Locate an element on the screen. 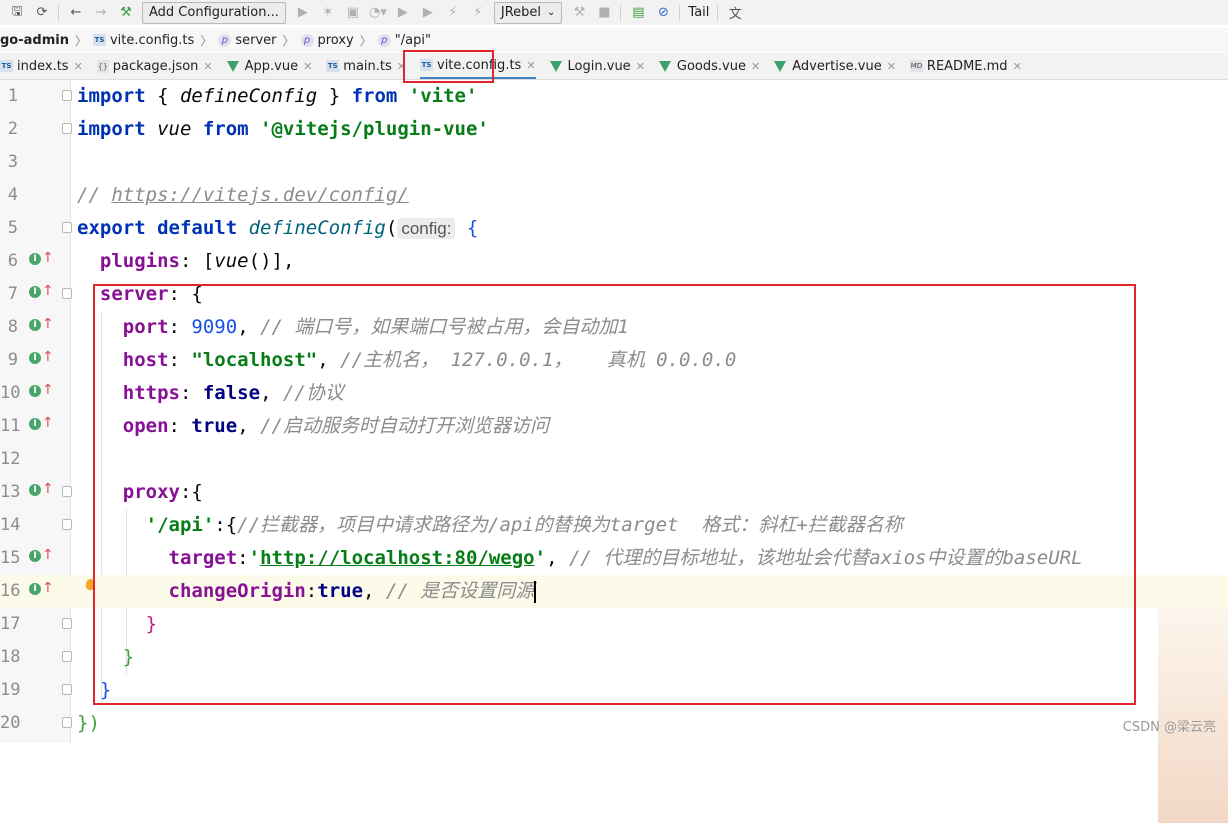 This screenshot has width=1228, height=823. property-icon: p is located at coordinates (225, 40).